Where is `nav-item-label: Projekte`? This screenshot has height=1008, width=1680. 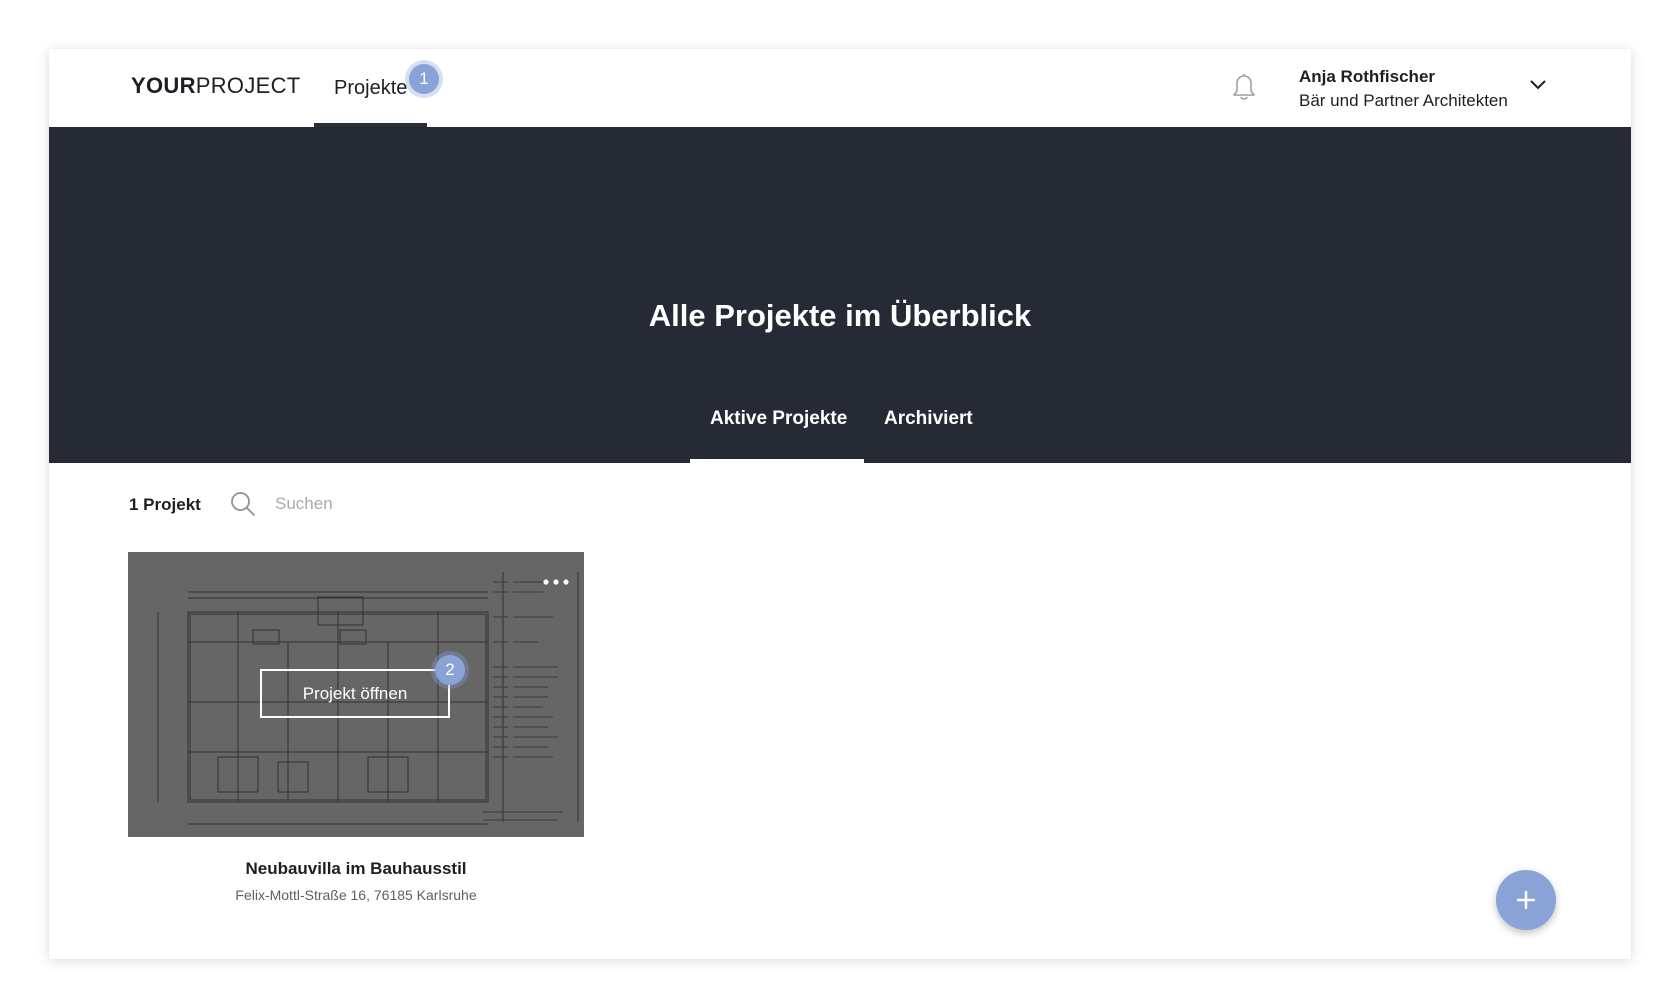 nav-item-label: Projekte is located at coordinates (371, 88).